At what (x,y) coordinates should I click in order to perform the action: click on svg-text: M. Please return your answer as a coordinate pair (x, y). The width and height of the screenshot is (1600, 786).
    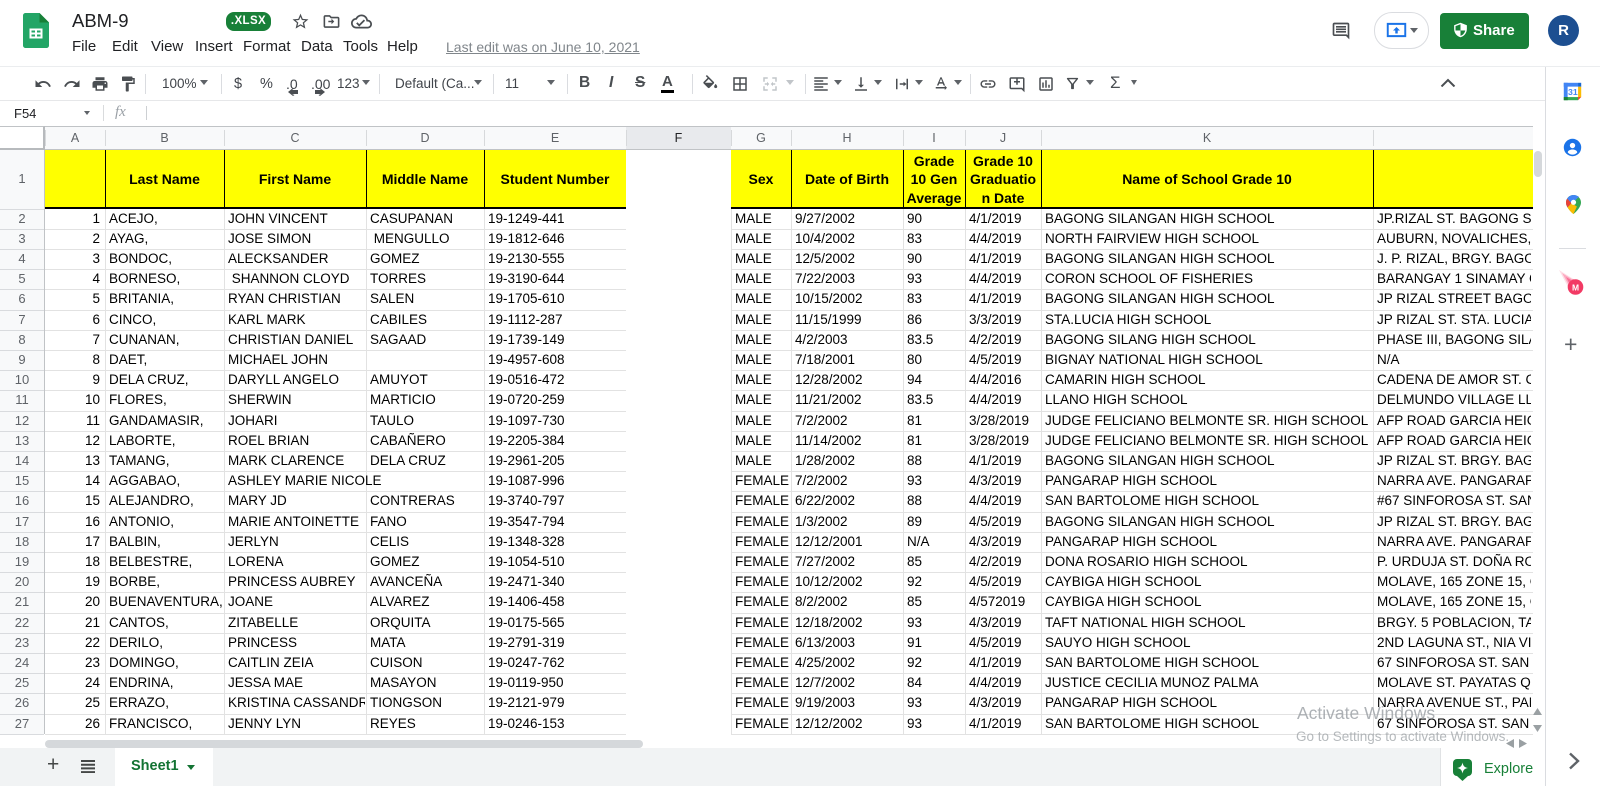
    Looking at the image, I should click on (1575, 288).